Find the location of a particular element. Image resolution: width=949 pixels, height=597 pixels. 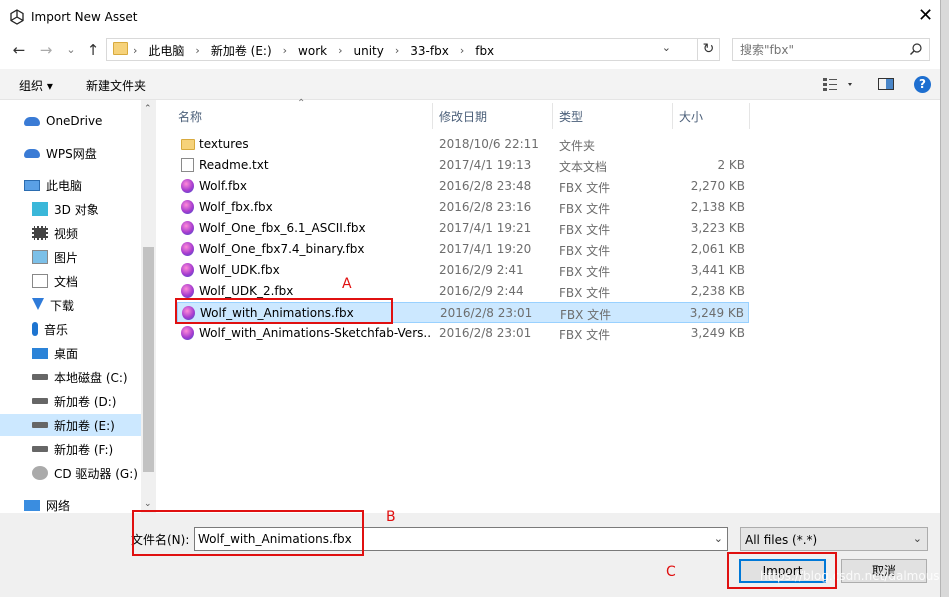

file-size: 2,238 KB is located at coordinates (717, 291).